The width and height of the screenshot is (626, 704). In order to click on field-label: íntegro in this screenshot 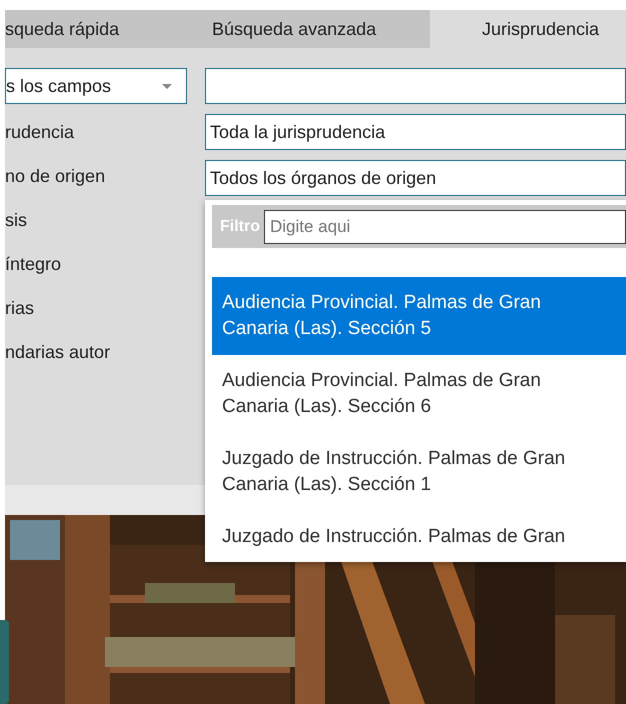, I will do `click(33, 264)`.